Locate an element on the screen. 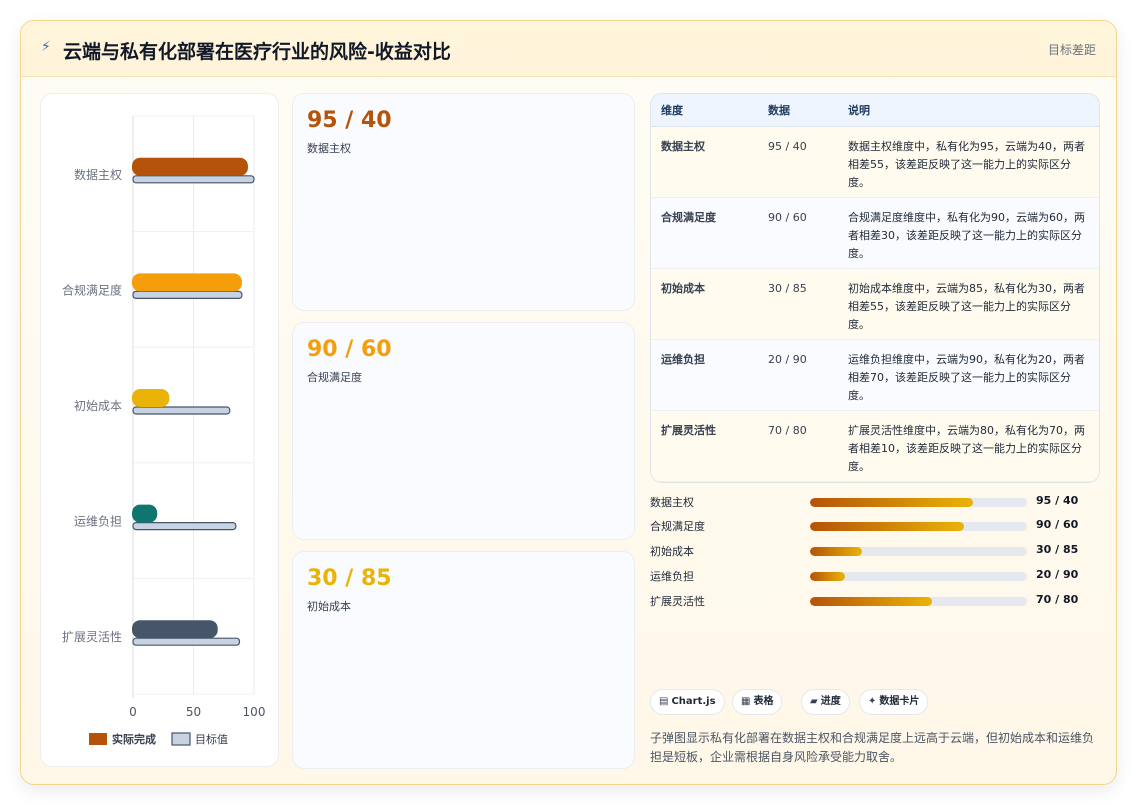  progress-label: 数据主权 is located at coordinates (672, 502).